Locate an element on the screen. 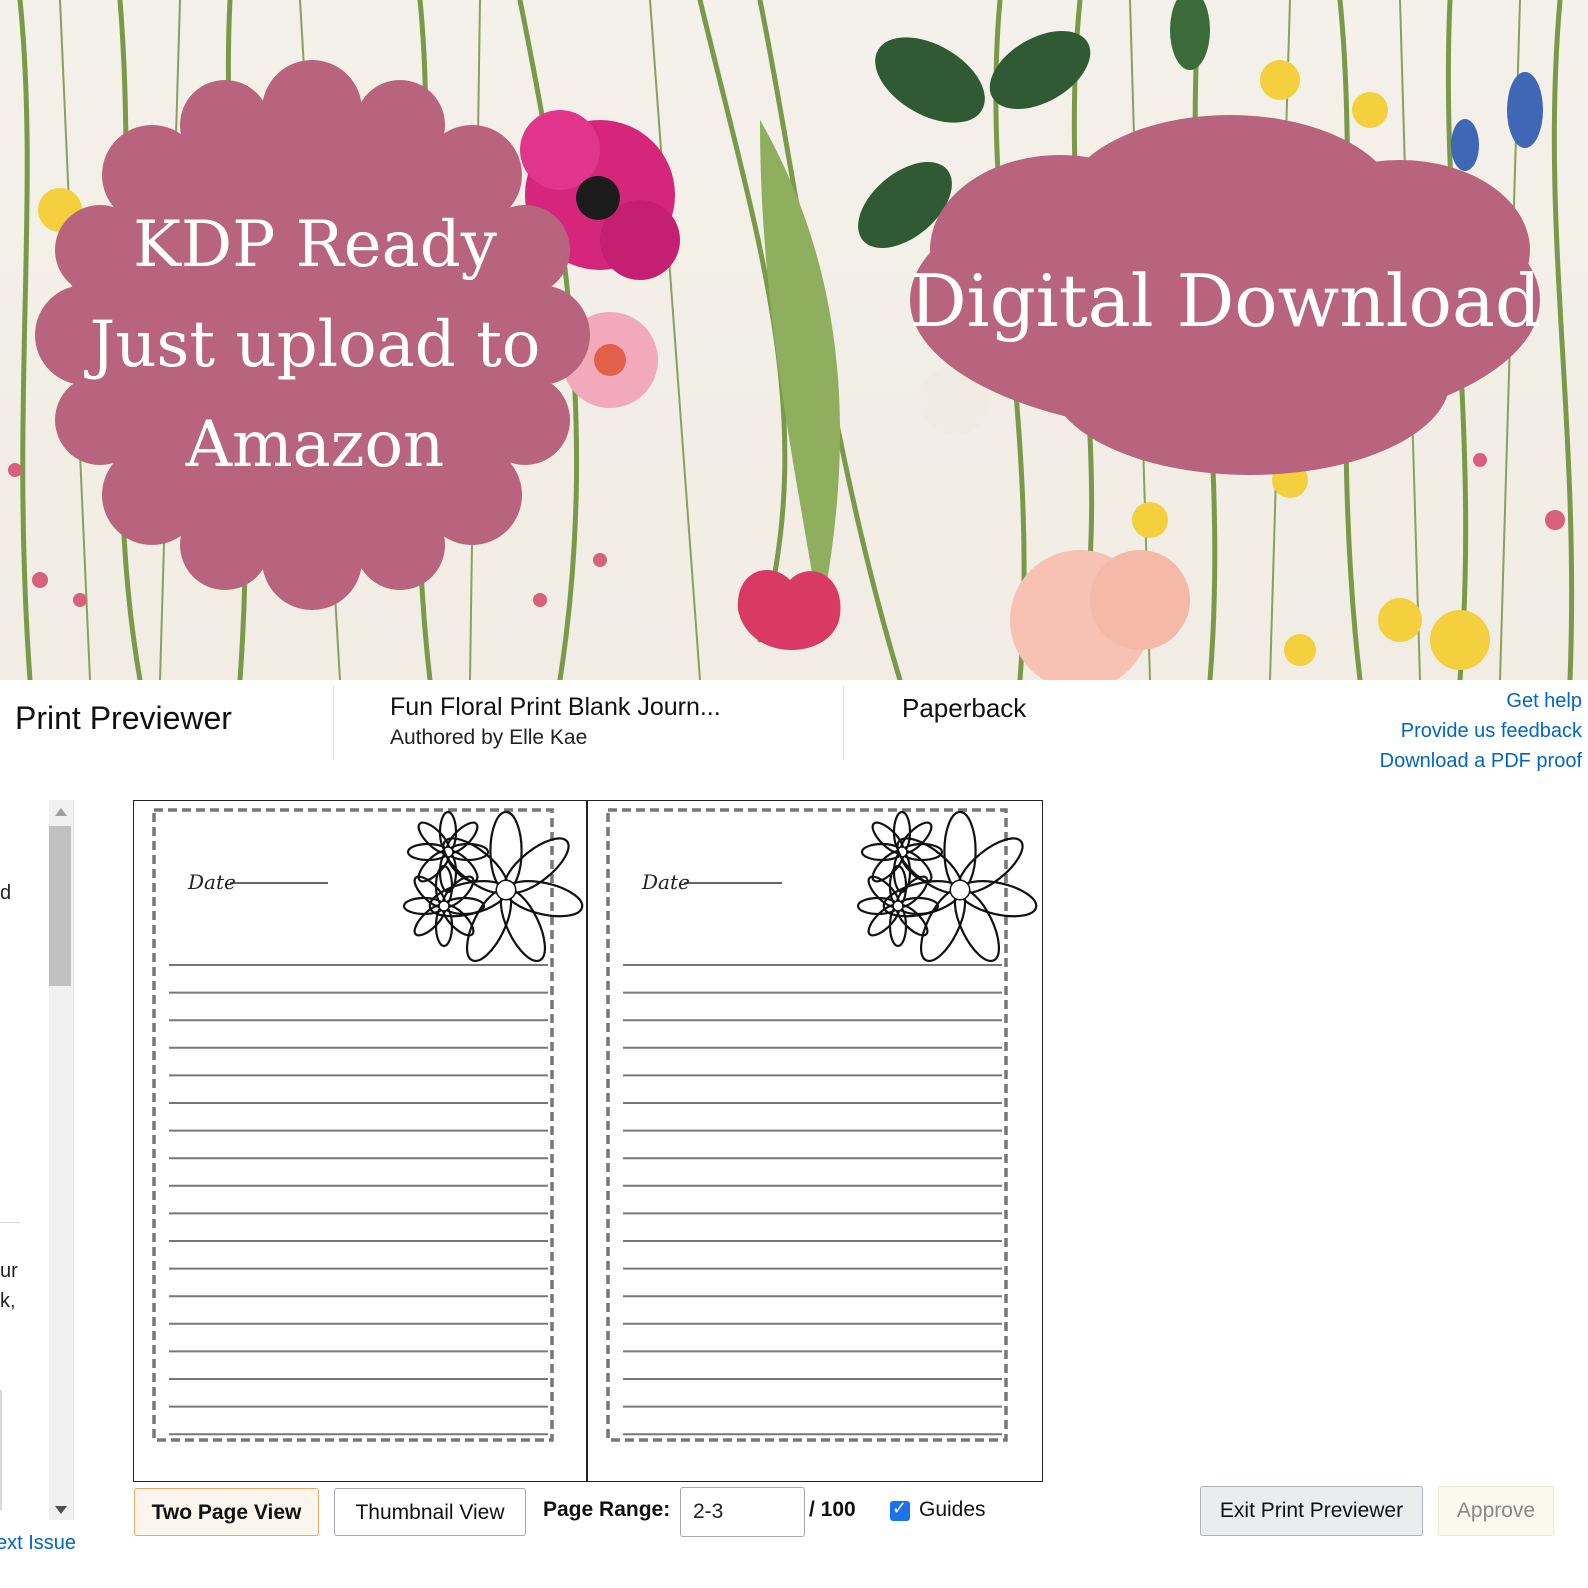 The height and width of the screenshot is (1588, 1588). badge-kdp-ready-text: KDP Ready Just upload to Amazon is located at coordinates (315, 345).